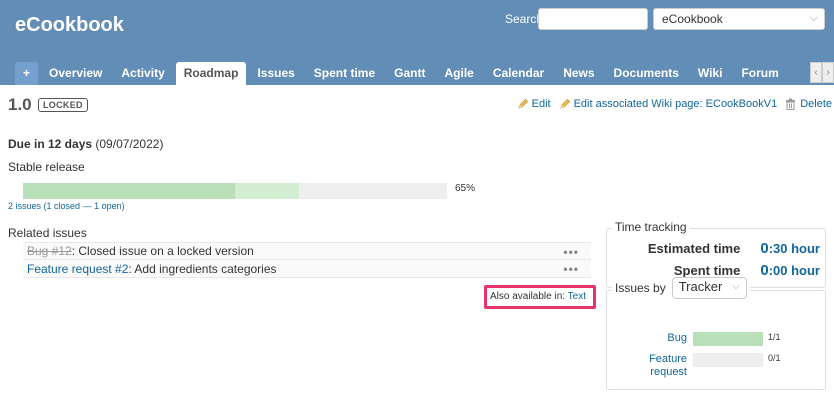  What do you see at coordinates (707, 270) in the screenshot?
I see `spent-time-label: Spent time` at bounding box center [707, 270].